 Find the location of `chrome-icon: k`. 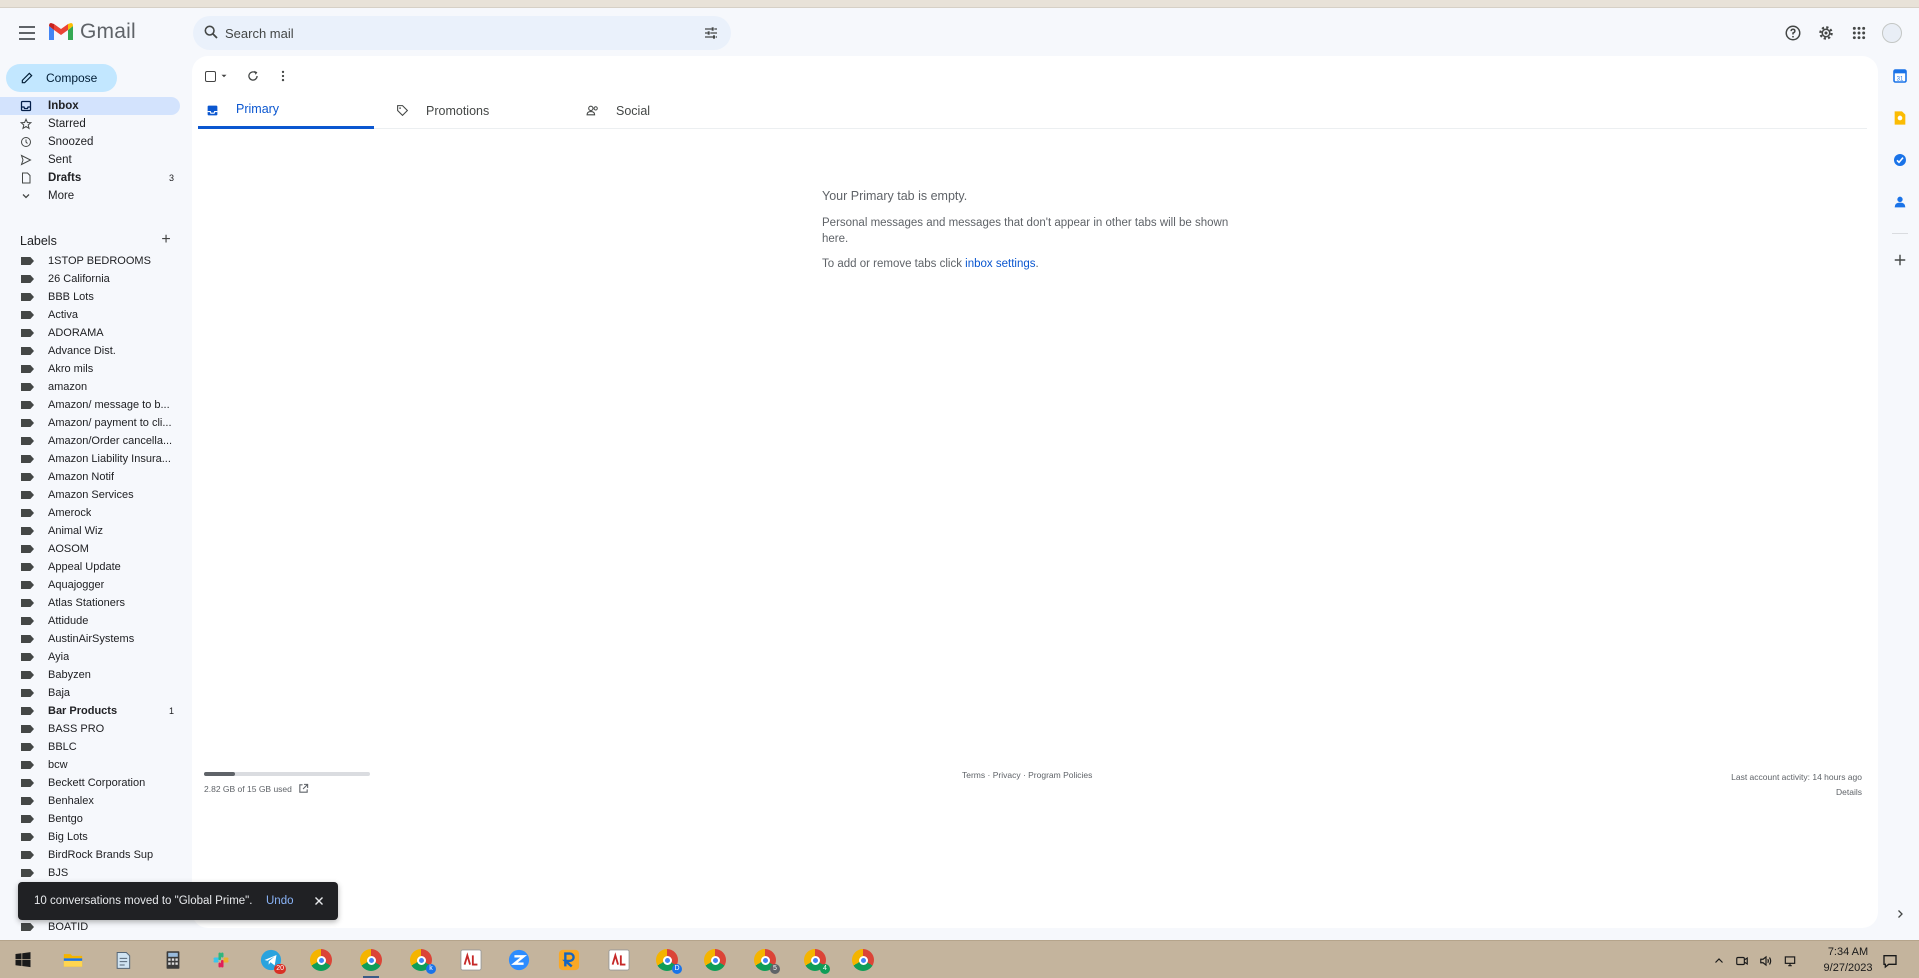

chrome-icon: k is located at coordinates (422, 960).